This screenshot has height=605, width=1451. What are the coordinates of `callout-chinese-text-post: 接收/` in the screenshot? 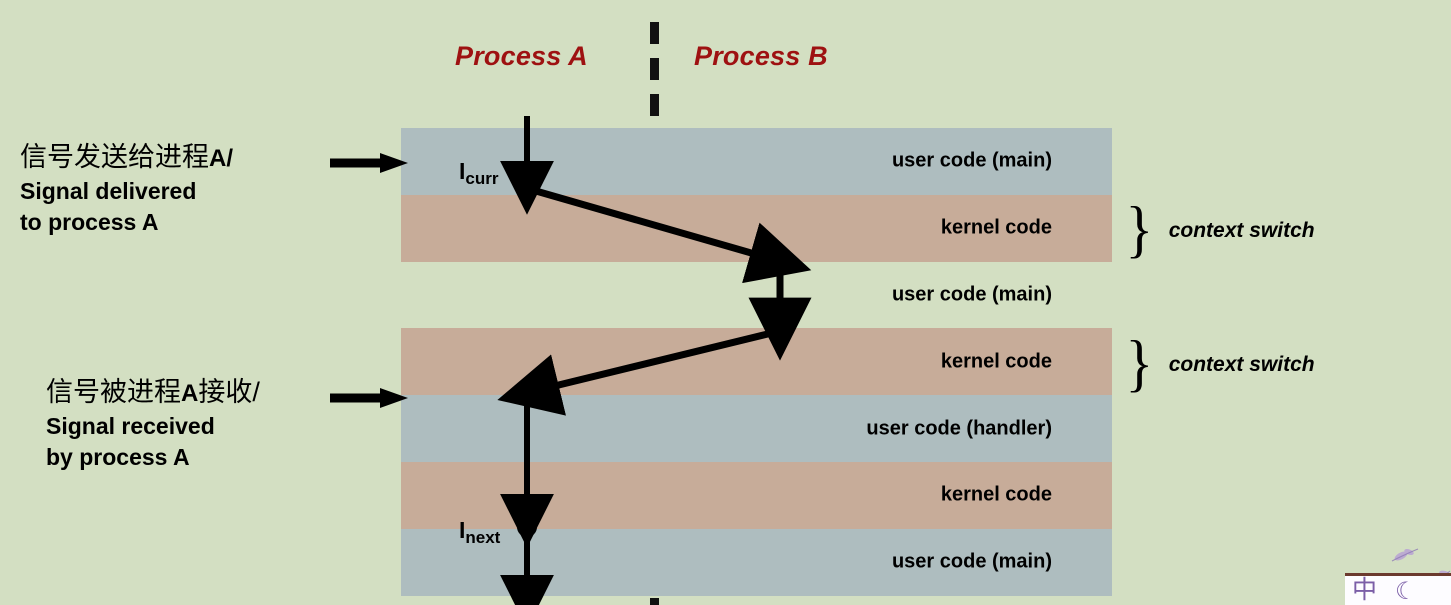 It's located at (229, 392).